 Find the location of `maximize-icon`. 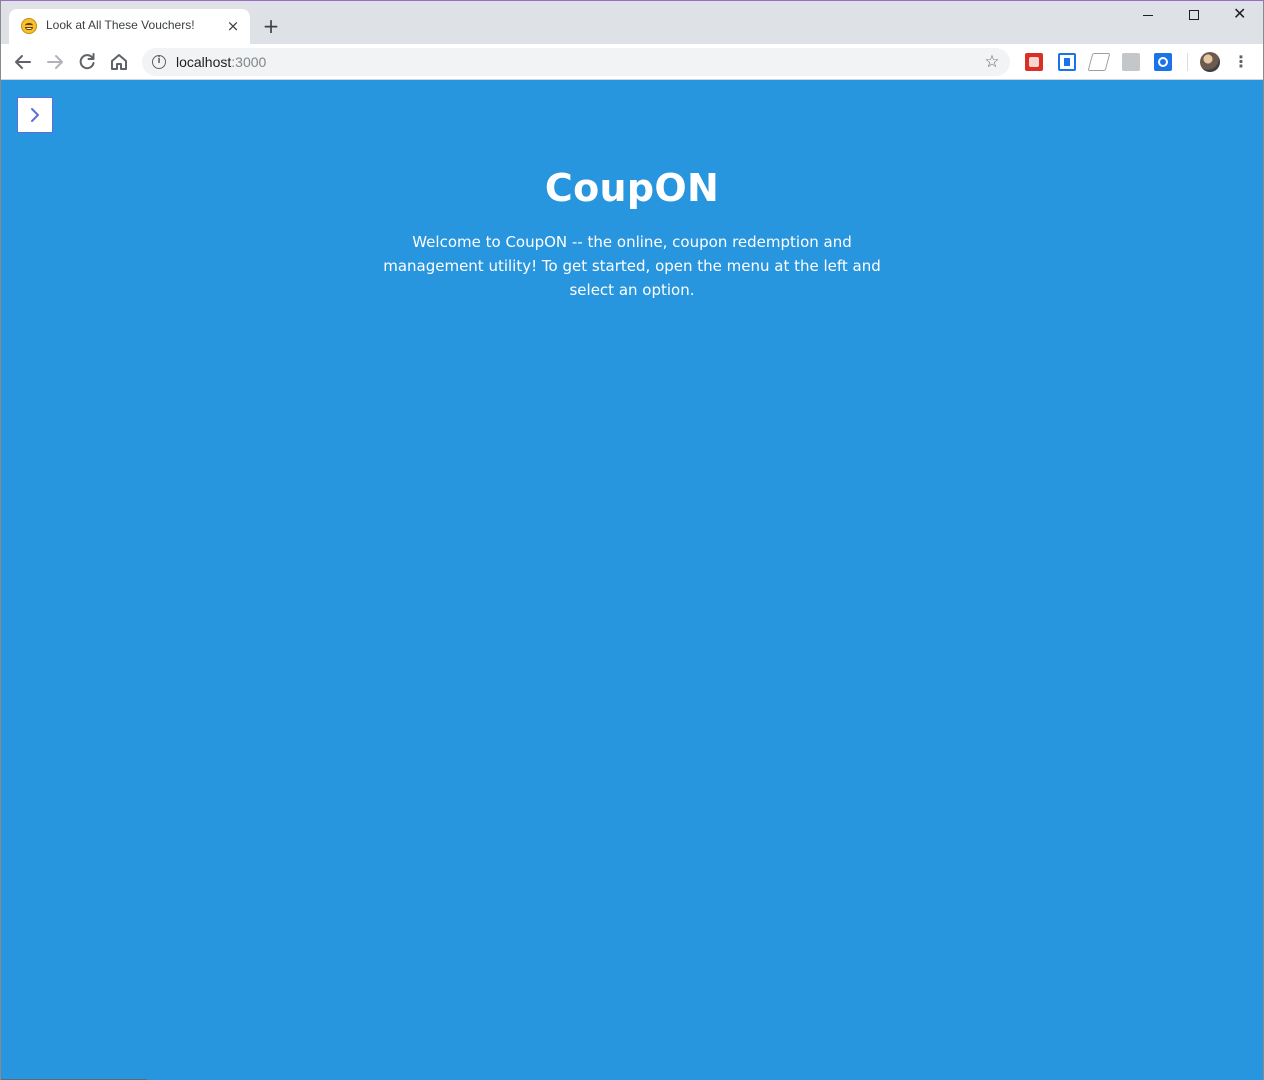

maximize-icon is located at coordinates (1194, 15).